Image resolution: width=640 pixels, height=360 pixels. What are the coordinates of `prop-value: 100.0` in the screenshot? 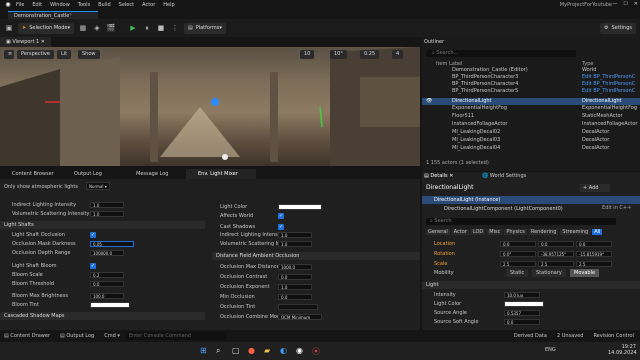 It's located at (107, 296).